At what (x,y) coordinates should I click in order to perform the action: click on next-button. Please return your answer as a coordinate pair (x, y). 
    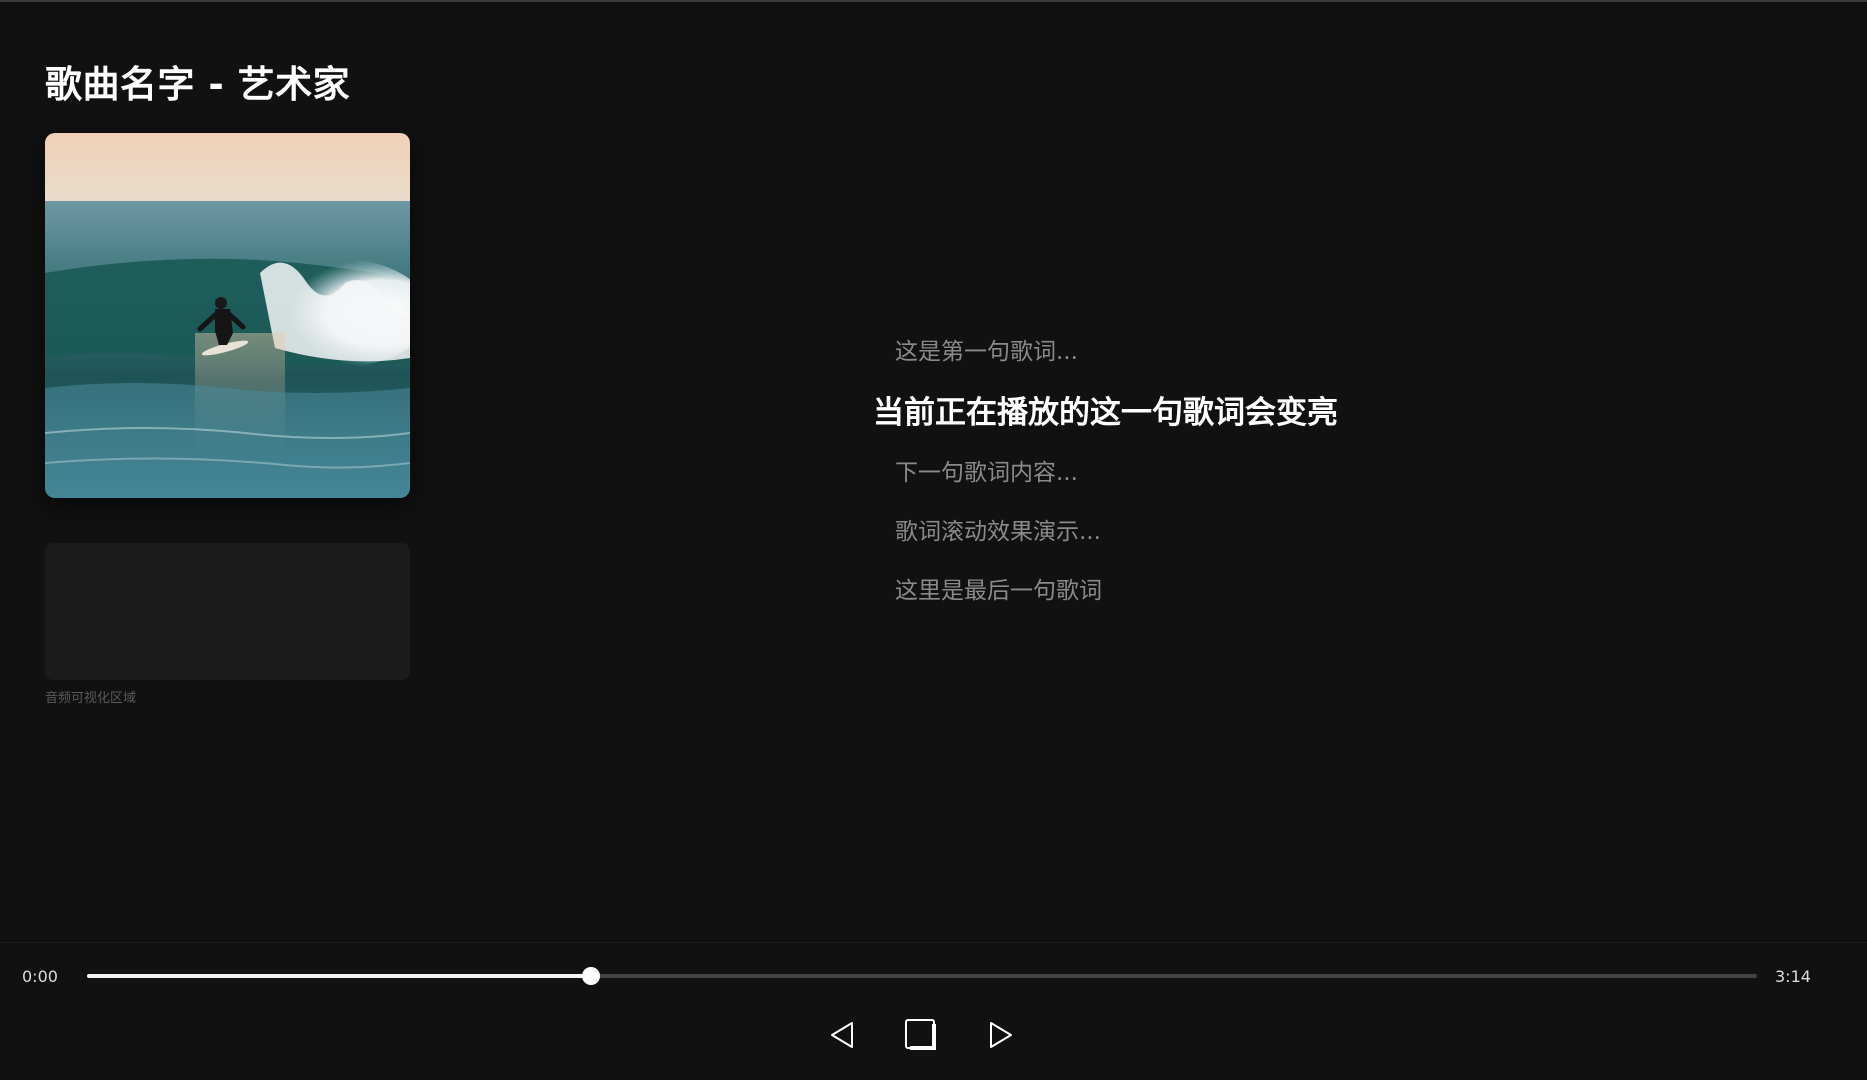
    Looking at the image, I should click on (1001, 1035).